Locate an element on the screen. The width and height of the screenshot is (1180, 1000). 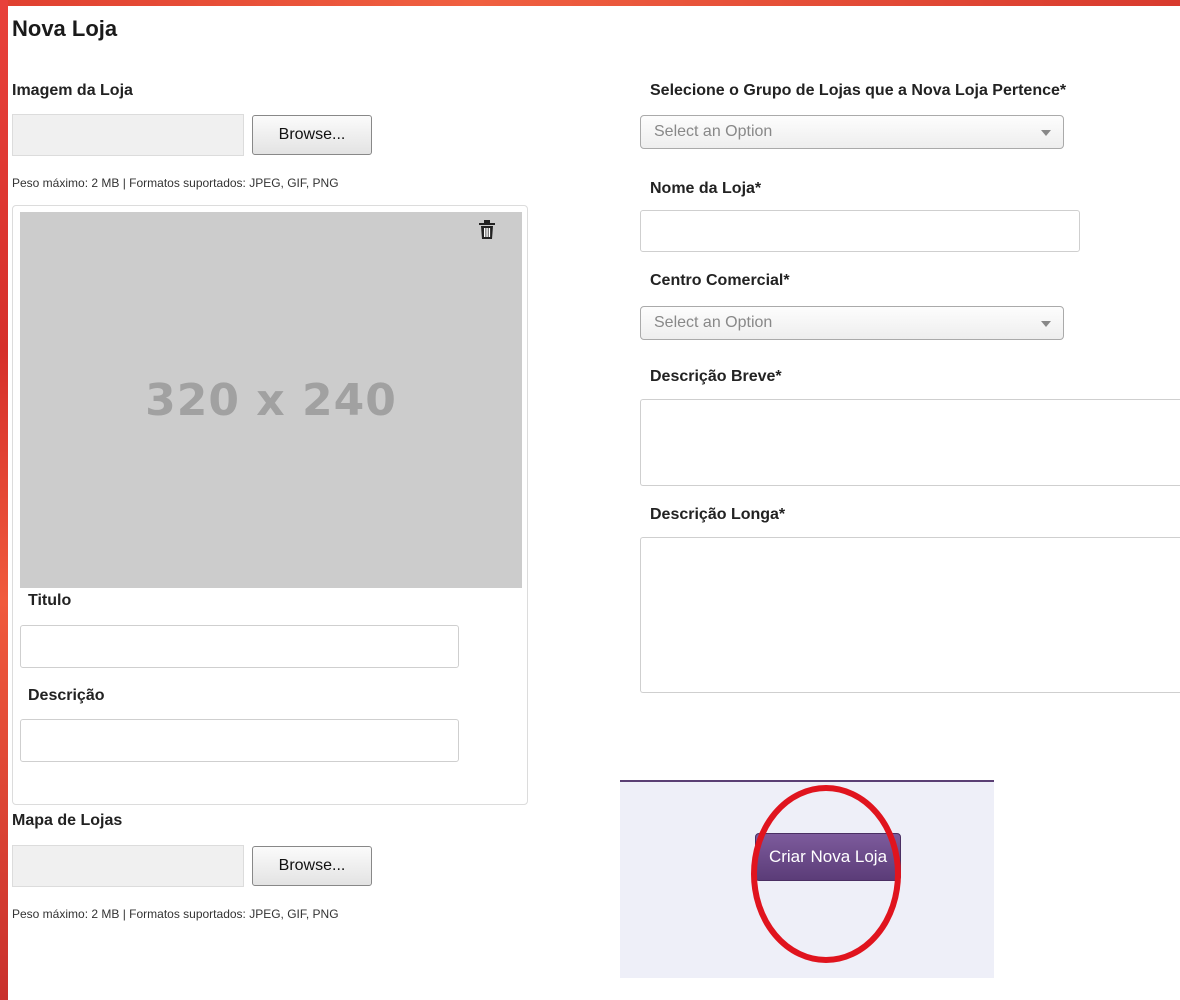
mall-label: Centro Comercial* is located at coordinates (720, 280).